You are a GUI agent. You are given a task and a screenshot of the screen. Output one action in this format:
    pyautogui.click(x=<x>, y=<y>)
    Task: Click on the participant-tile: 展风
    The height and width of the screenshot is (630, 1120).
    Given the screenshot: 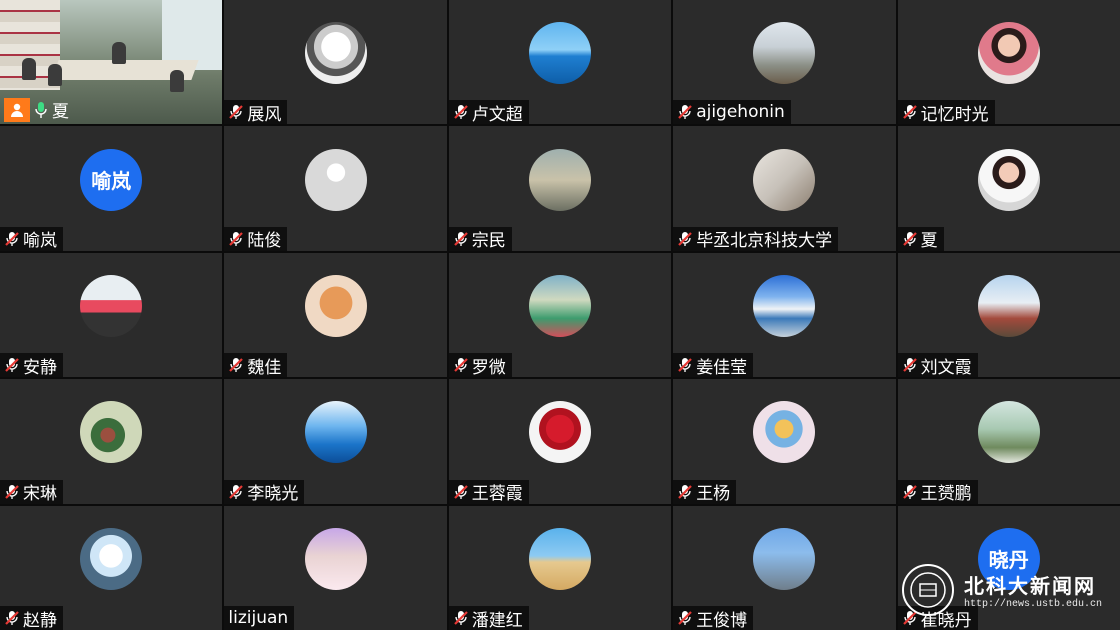 What is the action you would take?
    pyautogui.click(x=335, y=62)
    